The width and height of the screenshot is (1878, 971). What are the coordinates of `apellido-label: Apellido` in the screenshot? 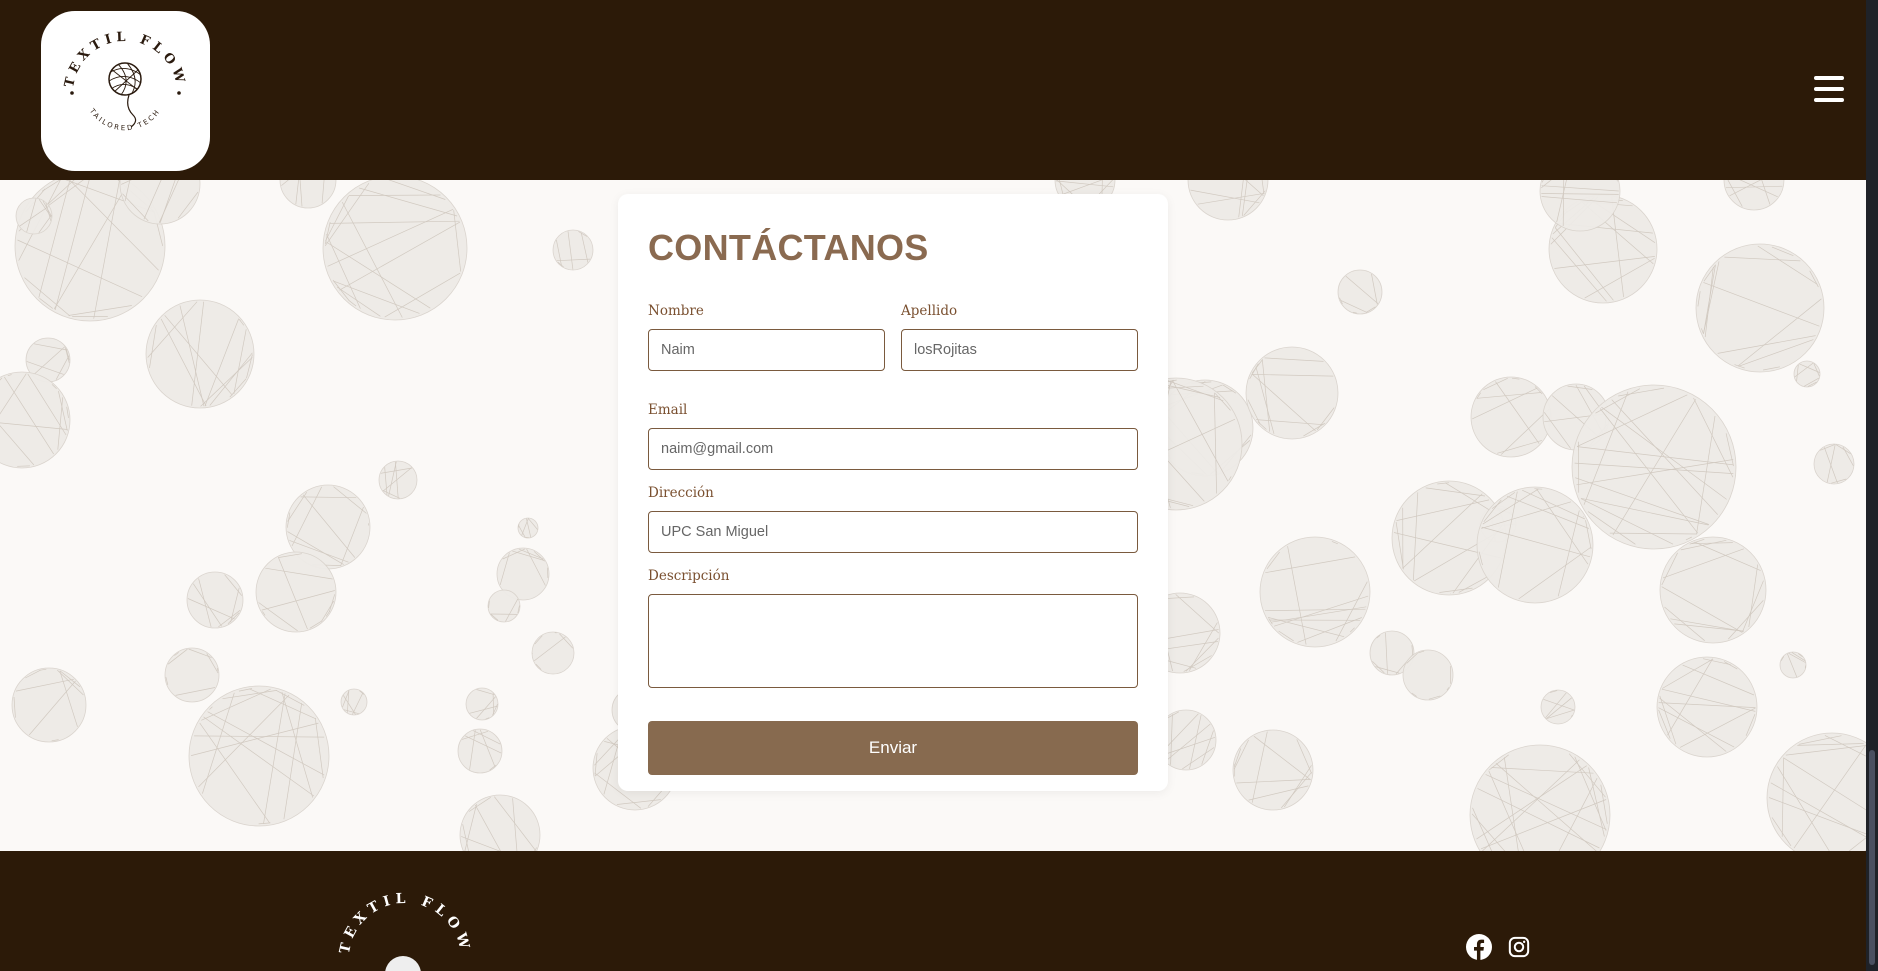 It's located at (929, 311).